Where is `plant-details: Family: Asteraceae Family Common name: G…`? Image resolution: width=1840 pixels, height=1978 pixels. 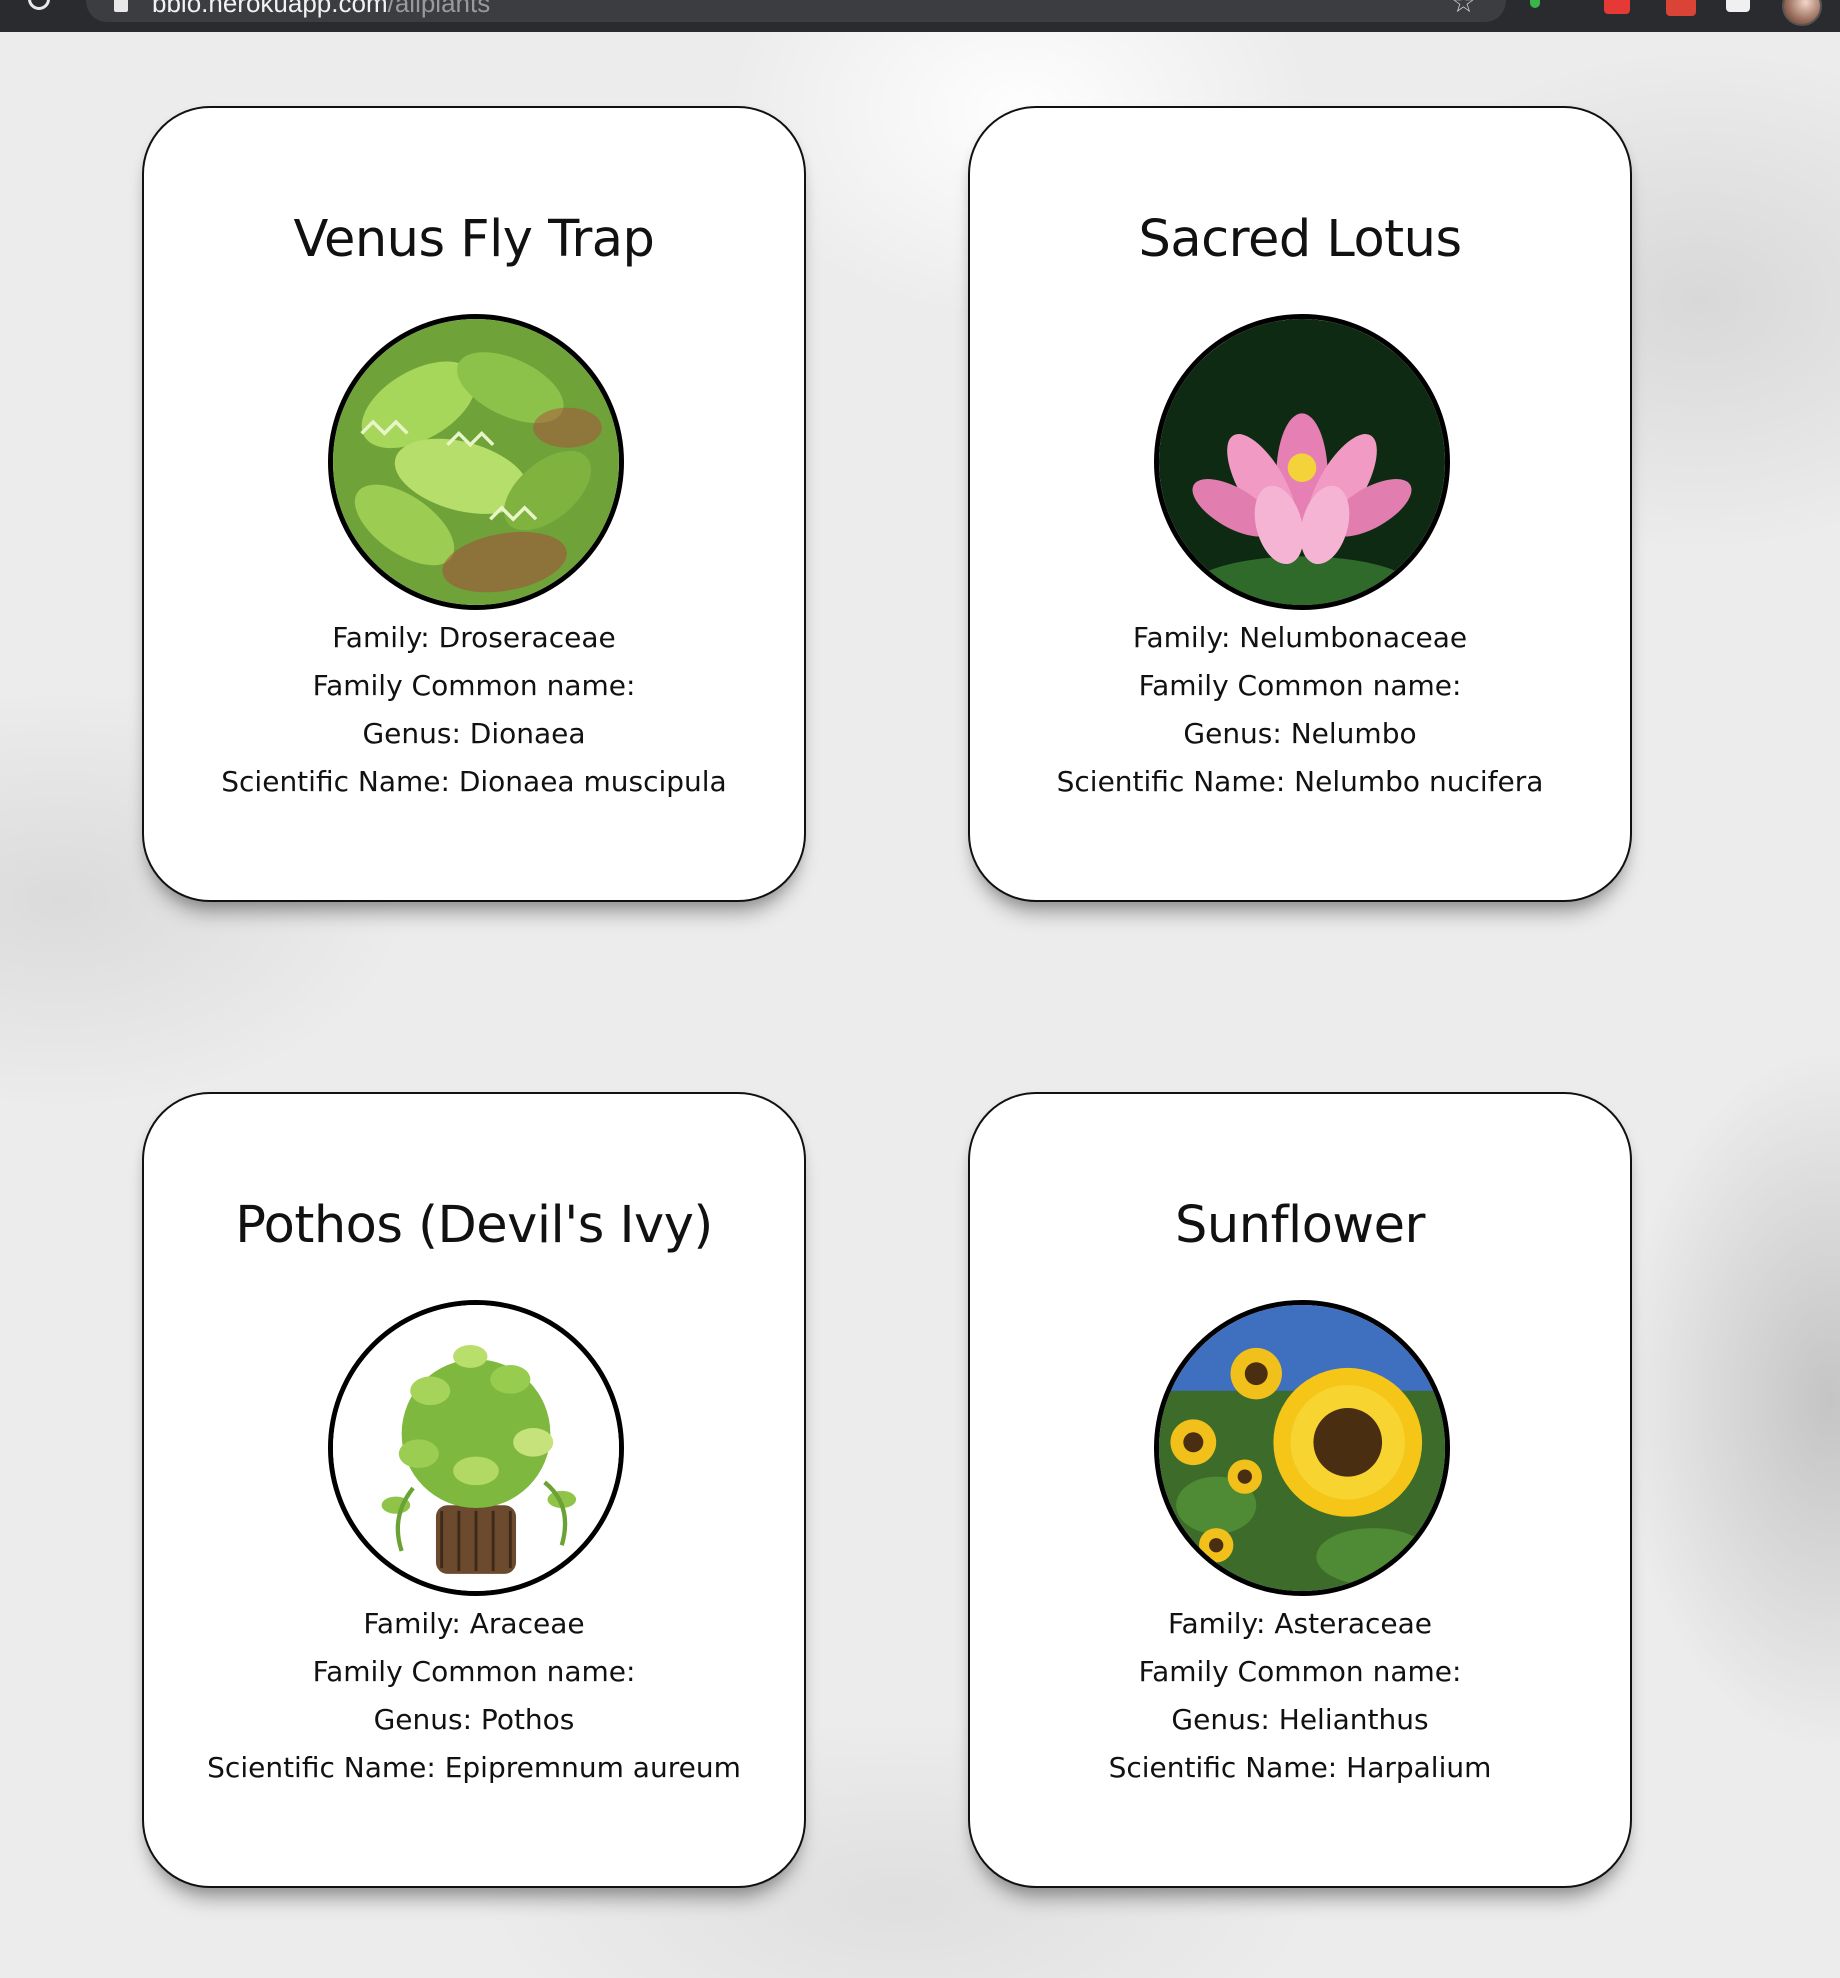 plant-details: Family: Asteraceae Family Common name: G… is located at coordinates (1300, 1696).